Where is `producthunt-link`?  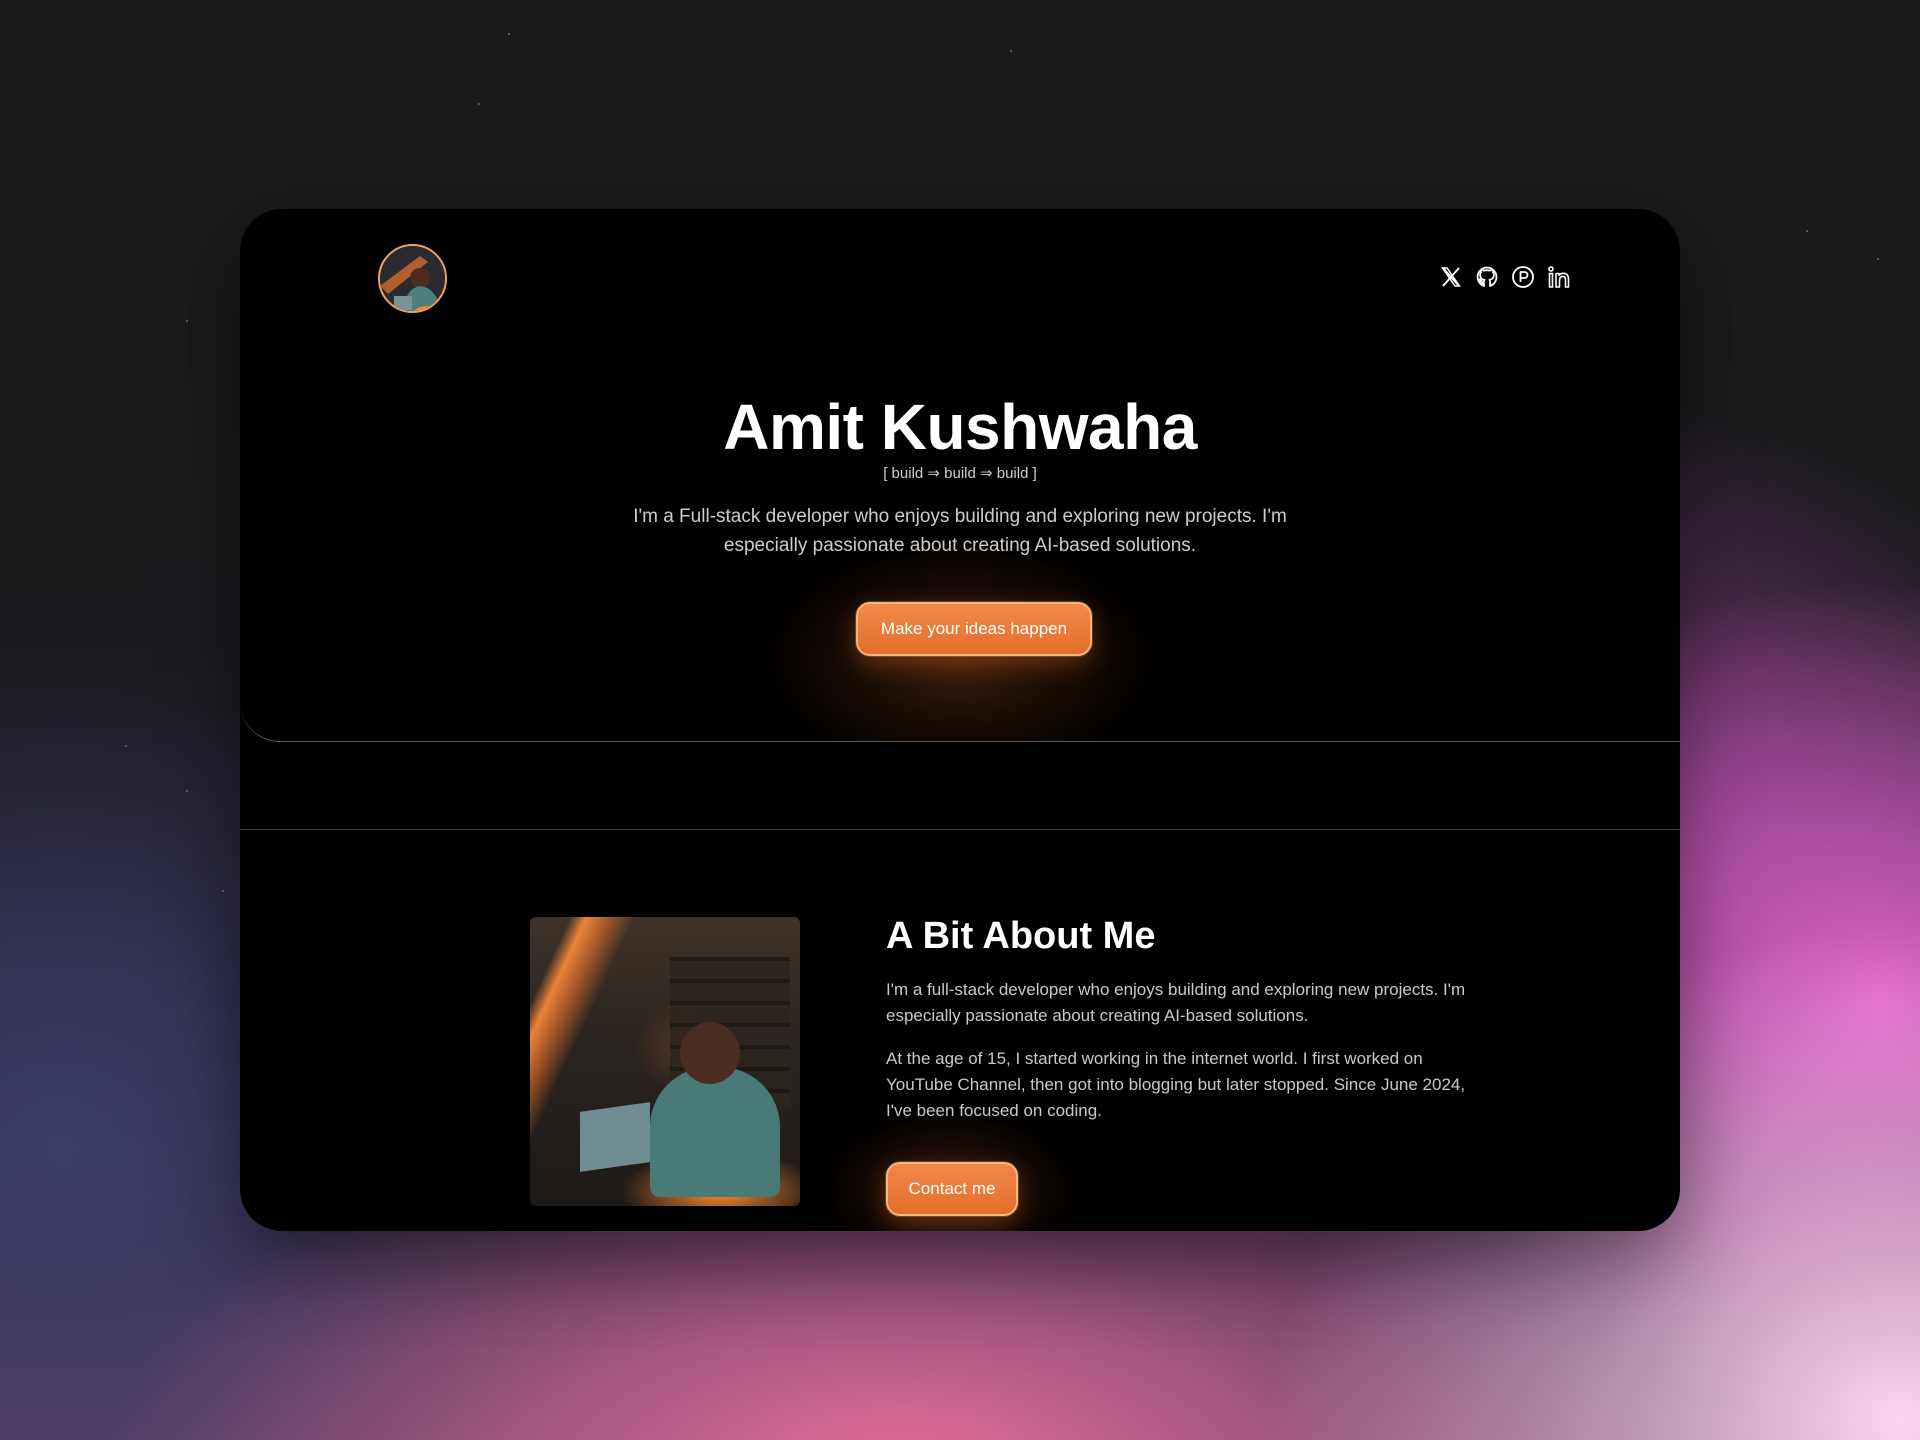
producthunt-link is located at coordinates (1523, 277).